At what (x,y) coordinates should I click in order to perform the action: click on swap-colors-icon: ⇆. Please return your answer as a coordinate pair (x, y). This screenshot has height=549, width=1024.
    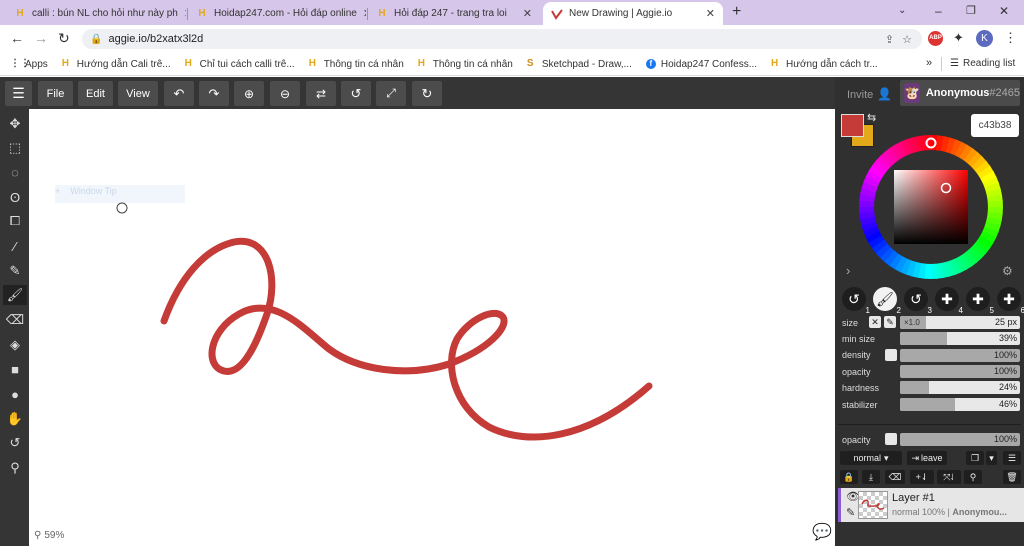
    Looking at the image, I should click on (871, 117).